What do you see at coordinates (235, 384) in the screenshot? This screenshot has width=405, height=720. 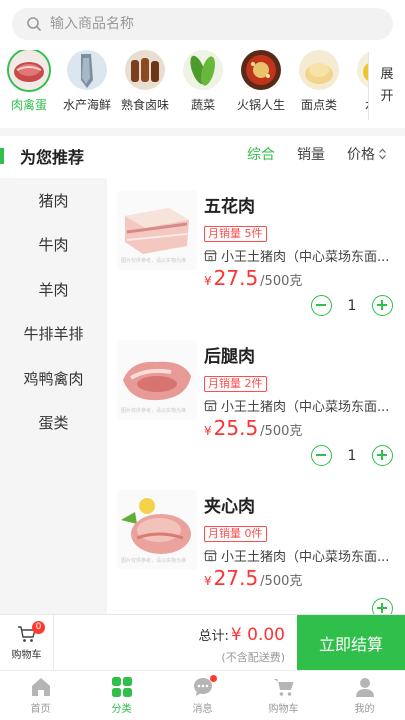 I see `monthly-sales-badge: 月销量 2件` at bounding box center [235, 384].